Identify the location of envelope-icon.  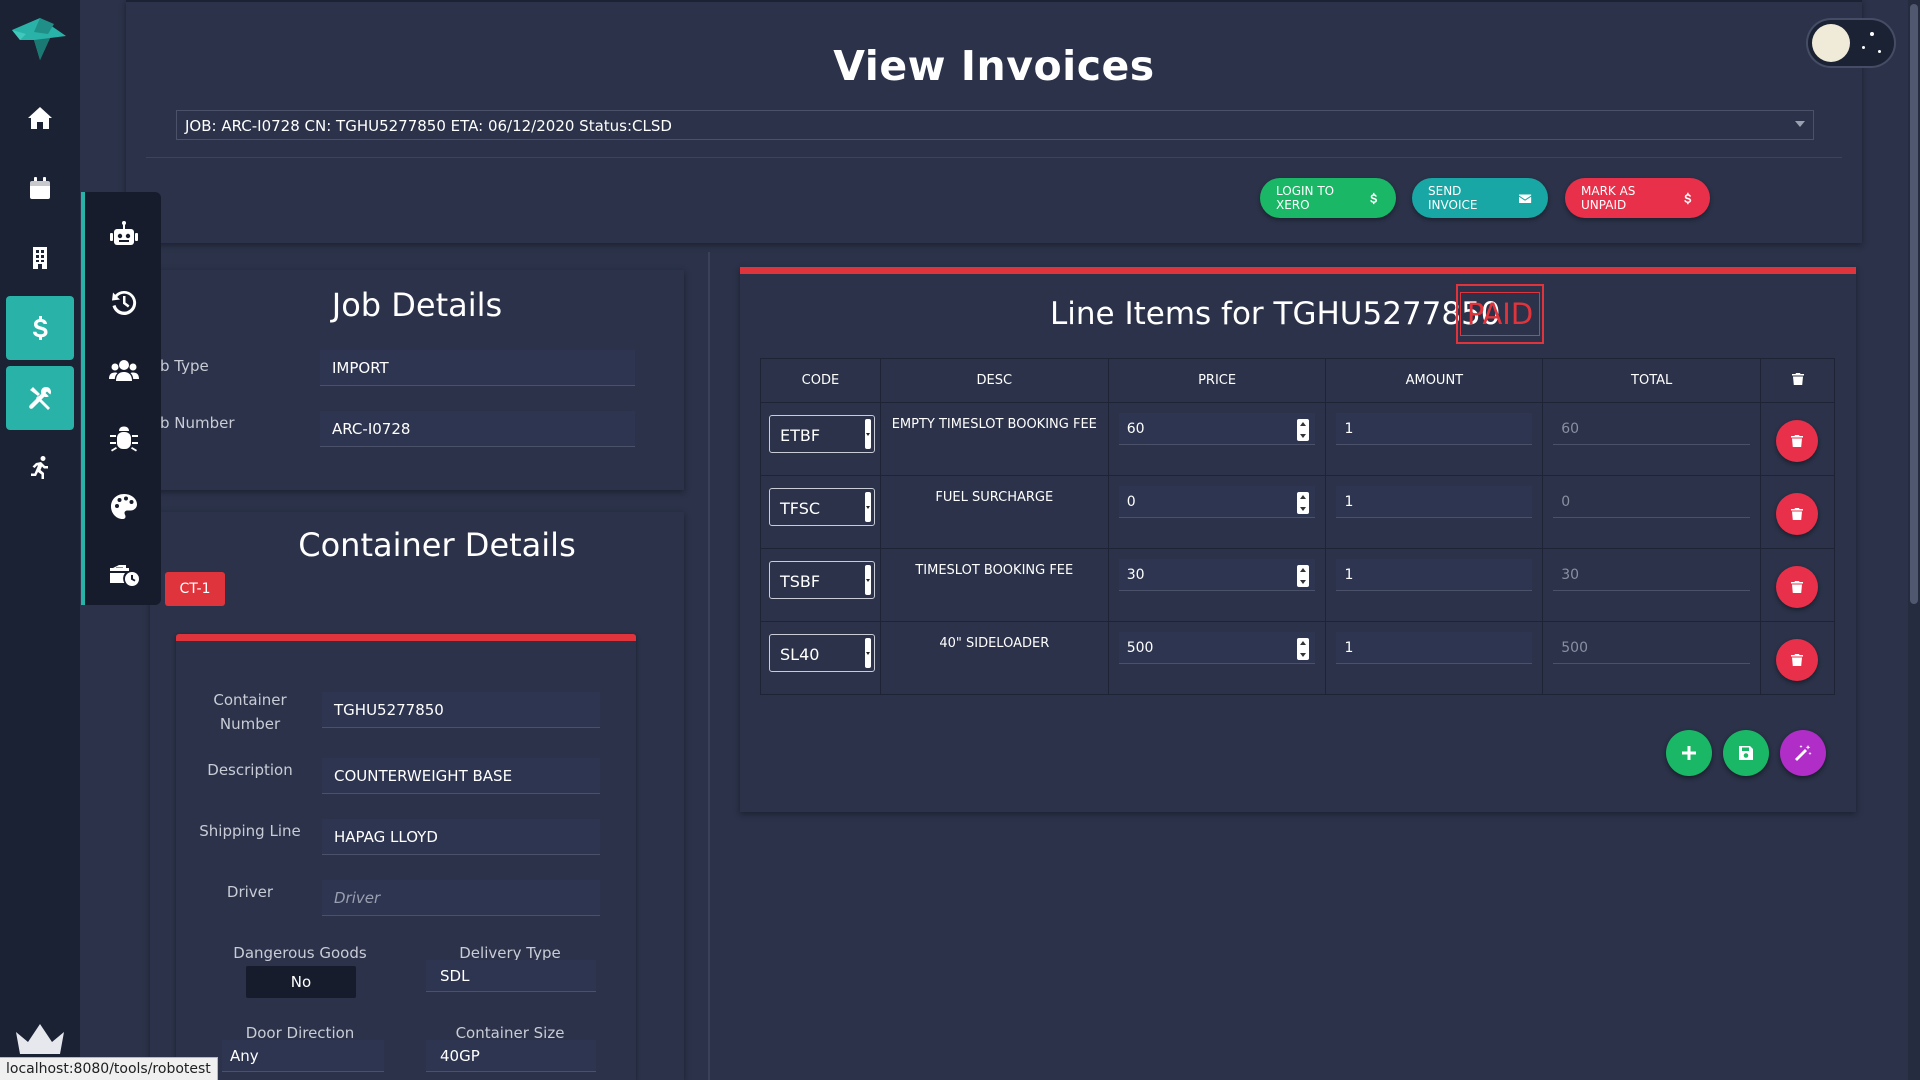
(1524, 198).